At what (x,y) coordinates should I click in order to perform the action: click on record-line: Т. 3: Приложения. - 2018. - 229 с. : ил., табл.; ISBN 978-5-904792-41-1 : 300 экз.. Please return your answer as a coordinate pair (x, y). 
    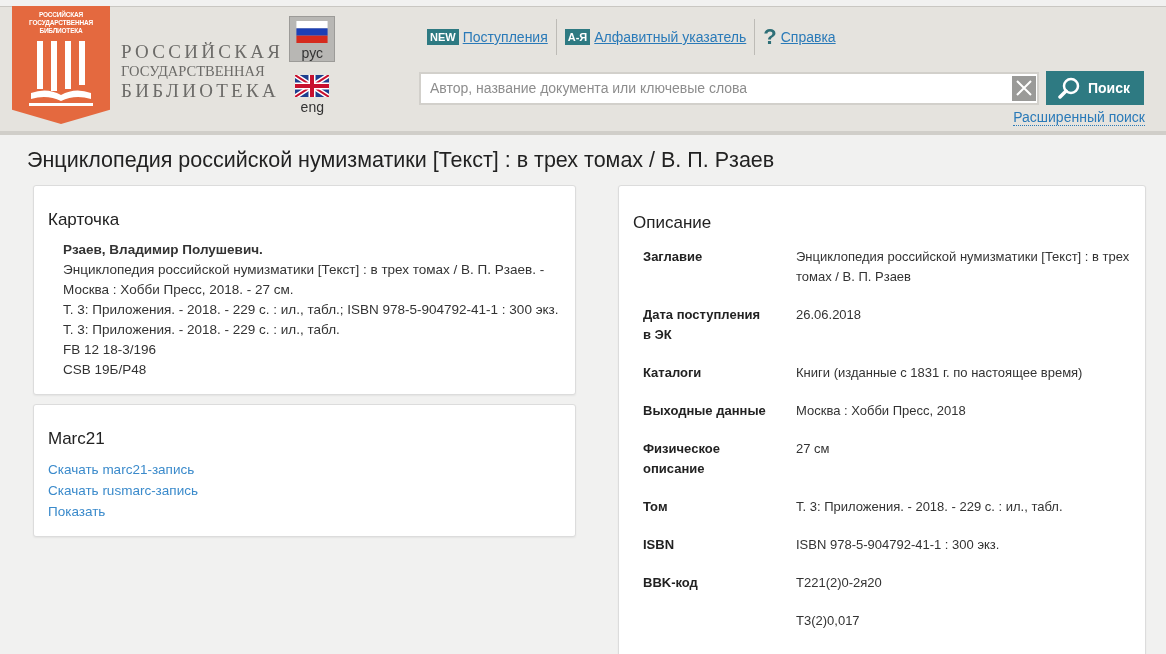
    Looking at the image, I should click on (311, 310).